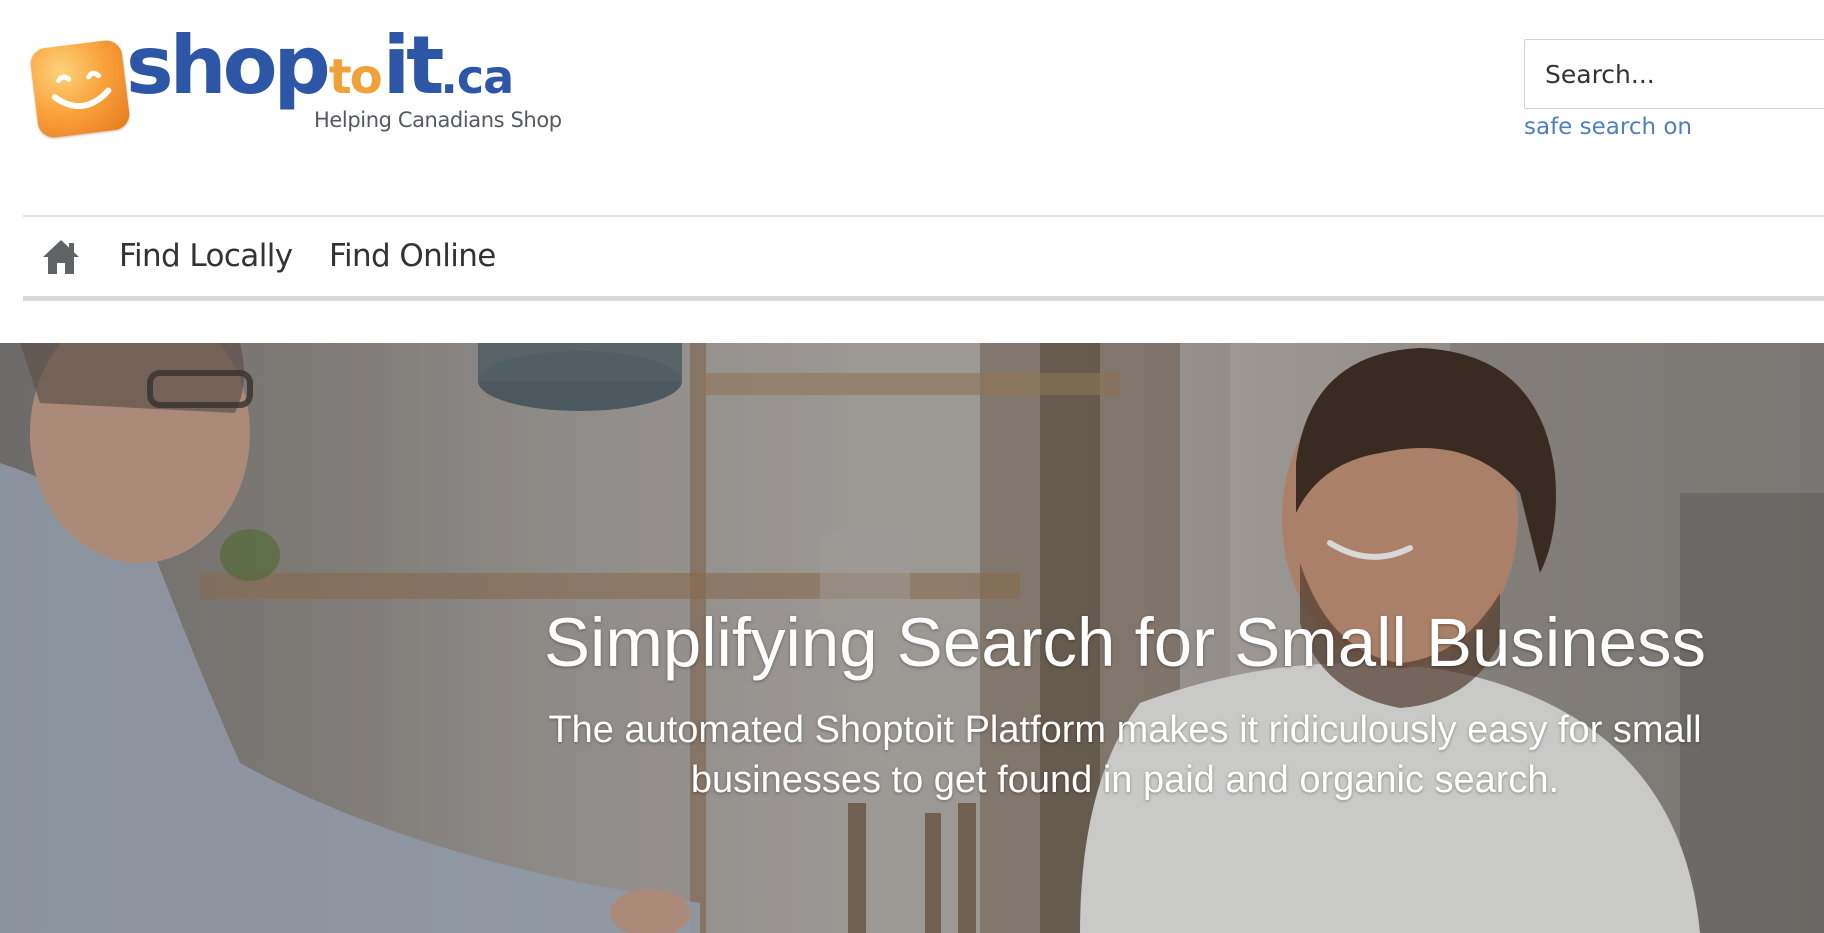  I want to click on logo-word-ca: .ca, so click(477, 77).